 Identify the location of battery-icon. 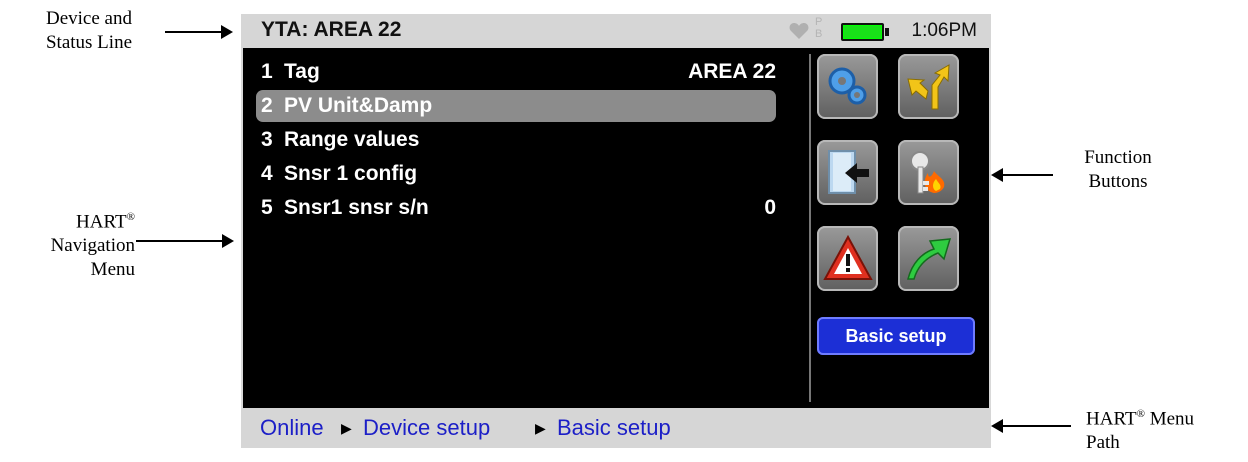
(865, 32).